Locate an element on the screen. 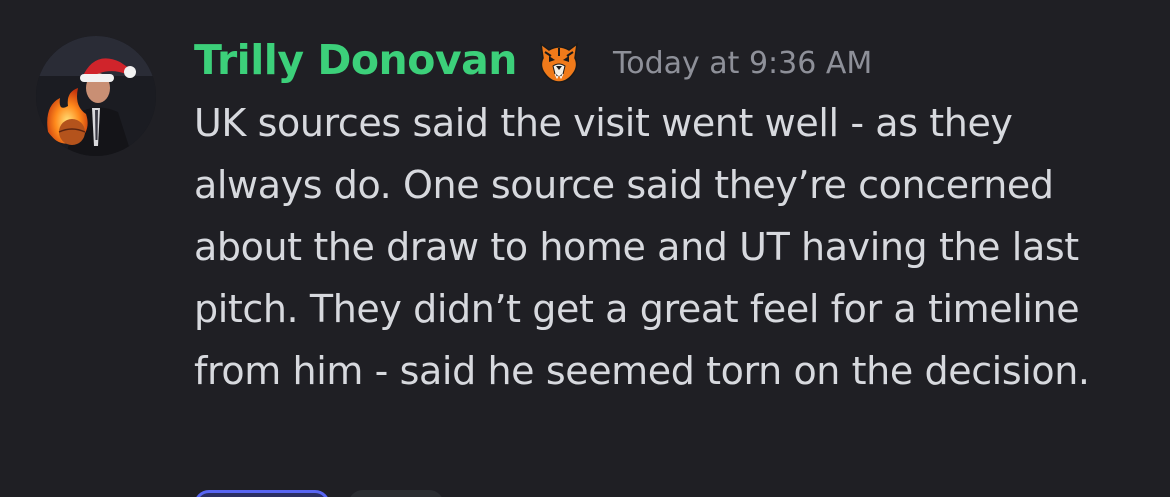  reactions-bar is located at coordinates (319, 493).